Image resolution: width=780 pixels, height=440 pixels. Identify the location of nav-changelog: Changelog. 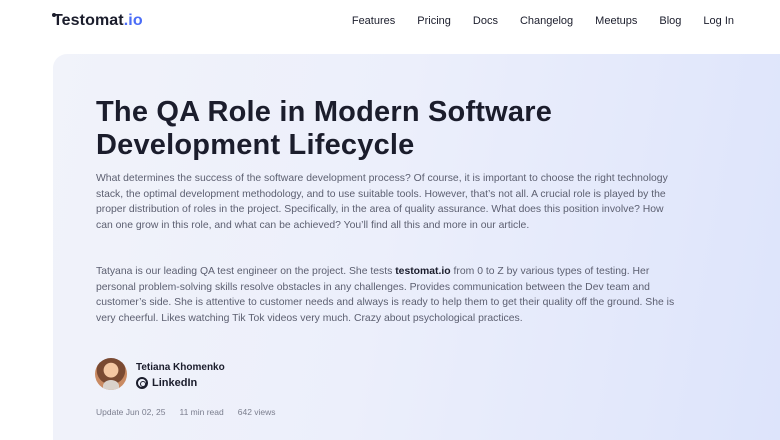
(546, 21).